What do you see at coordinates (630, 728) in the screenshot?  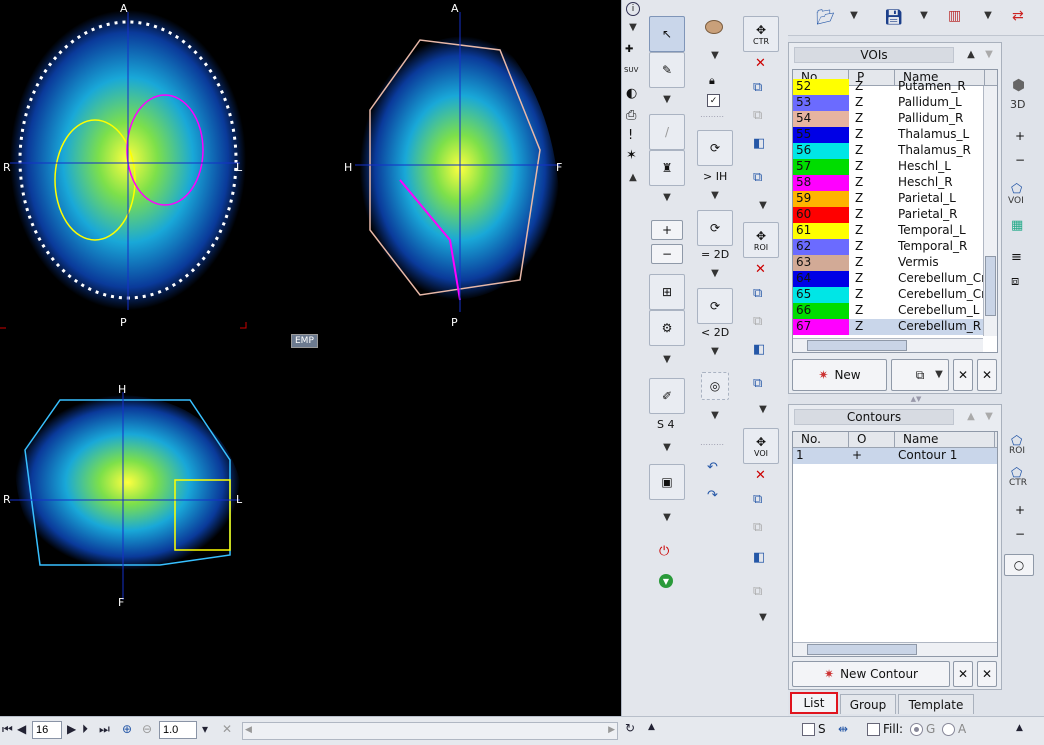 I see `reset-icon: ↻` at bounding box center [630, 728].